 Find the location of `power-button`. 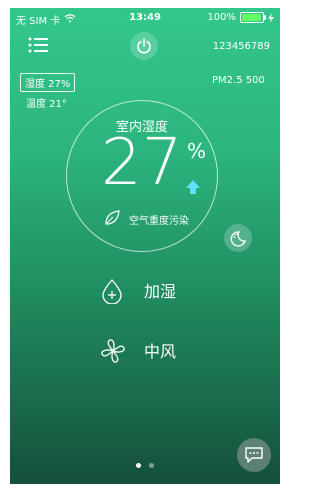

power-button is located at coordinates (144, 46).